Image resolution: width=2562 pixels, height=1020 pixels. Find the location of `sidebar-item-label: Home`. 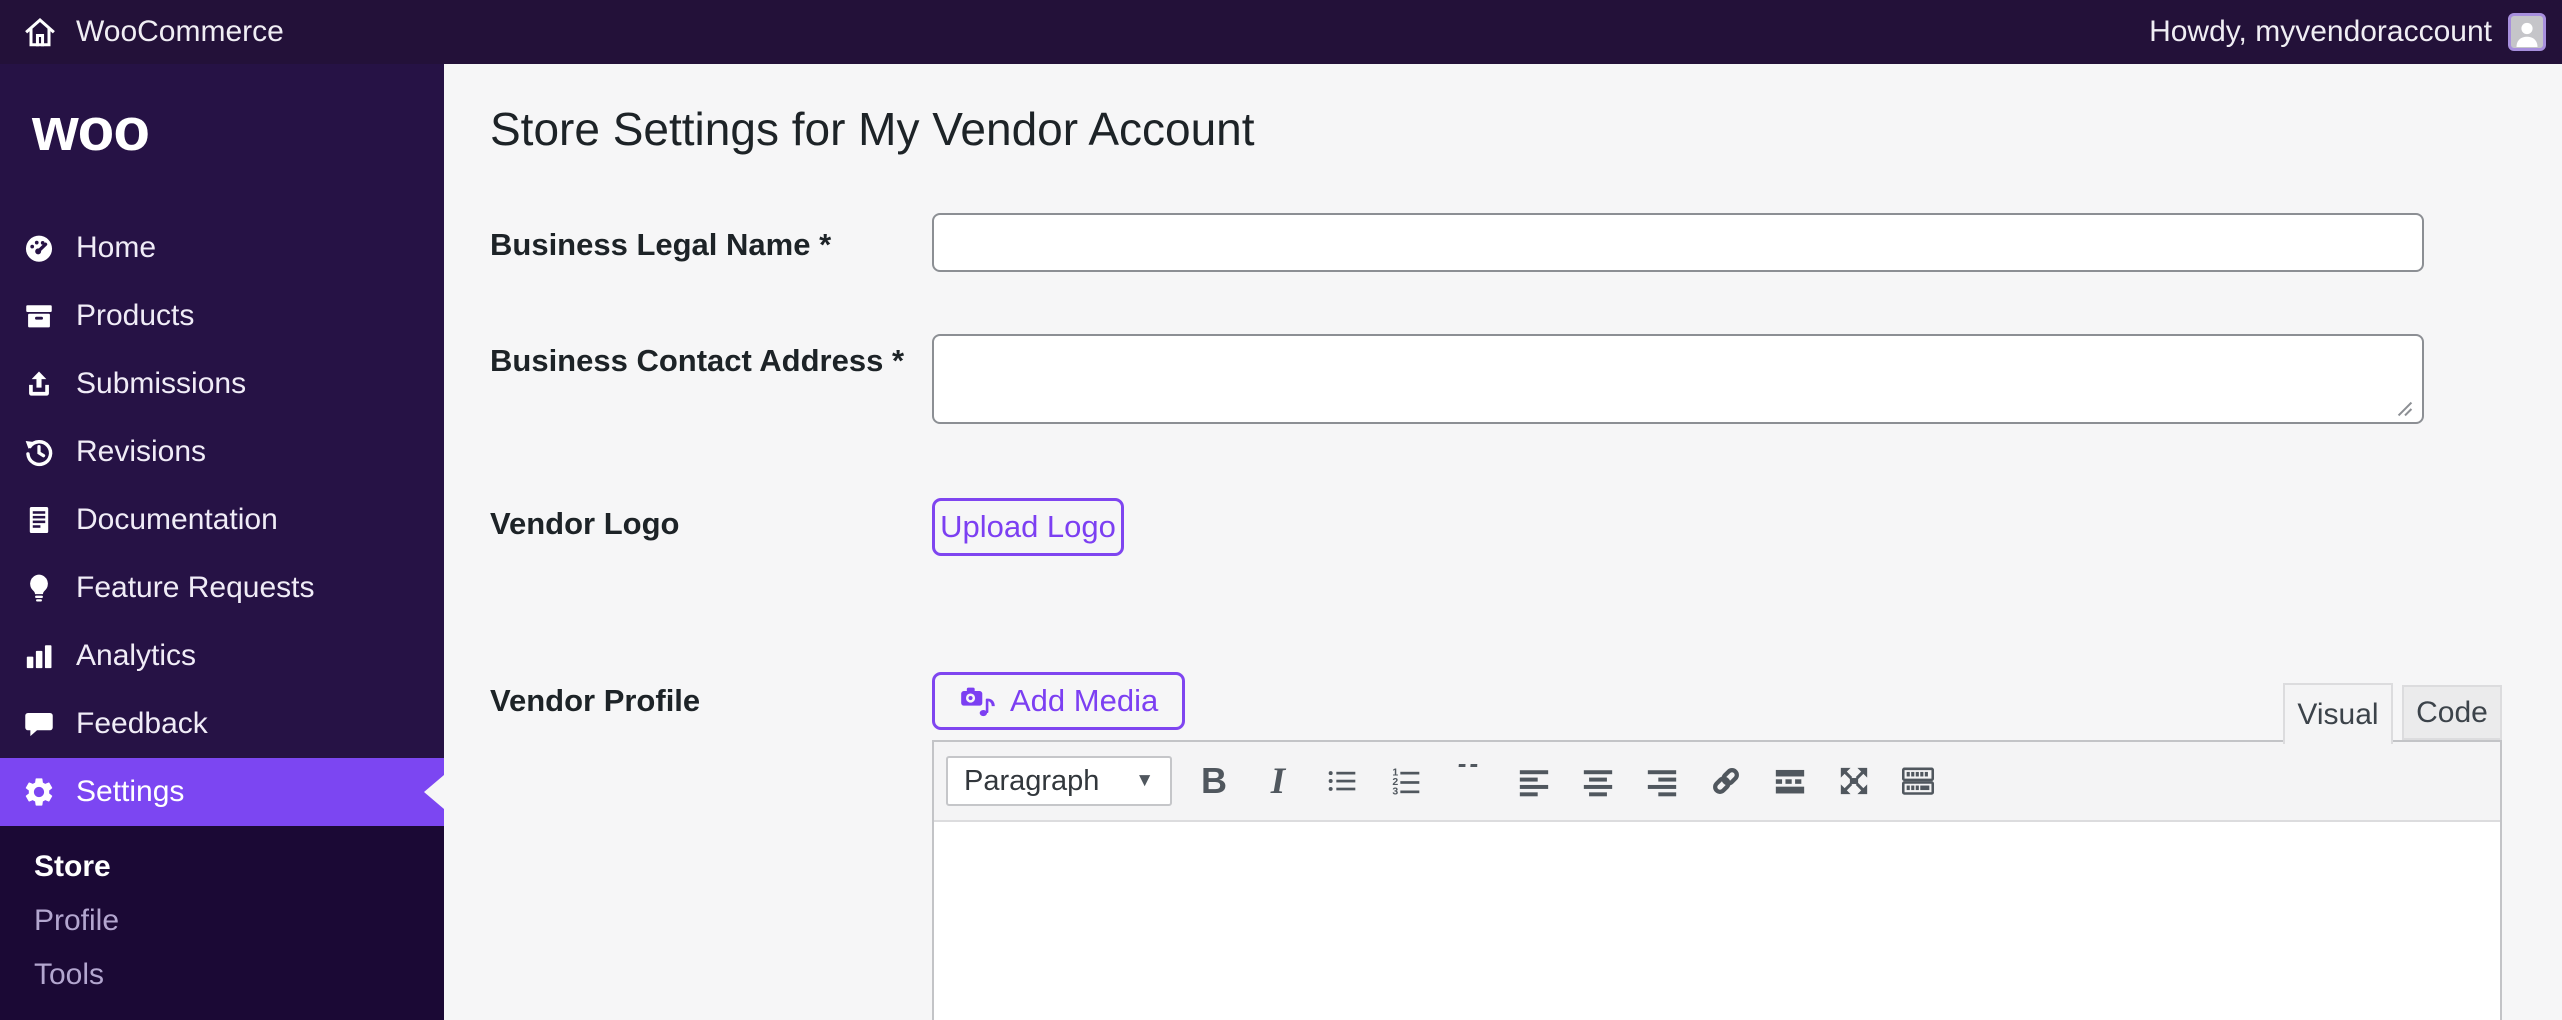

sidebar-item-label: Home is located at coordinates (116, 247).